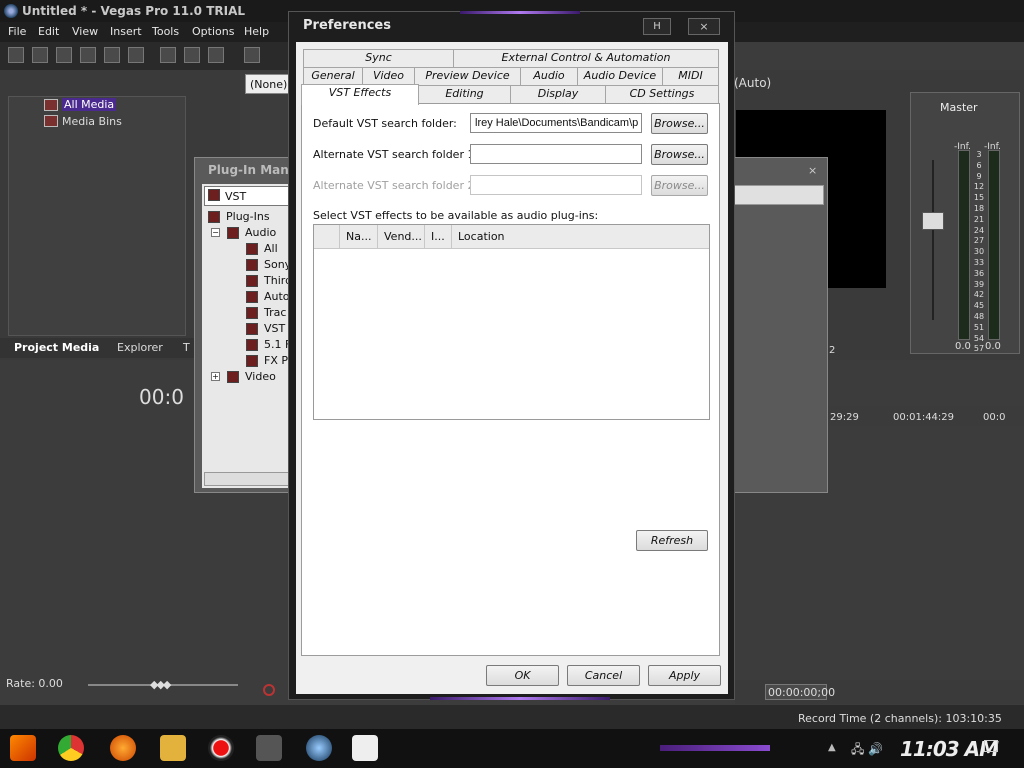  Describe the element at coordinates (378, 58) in the screenshot. I see `tab-sync: Sync` at that location.